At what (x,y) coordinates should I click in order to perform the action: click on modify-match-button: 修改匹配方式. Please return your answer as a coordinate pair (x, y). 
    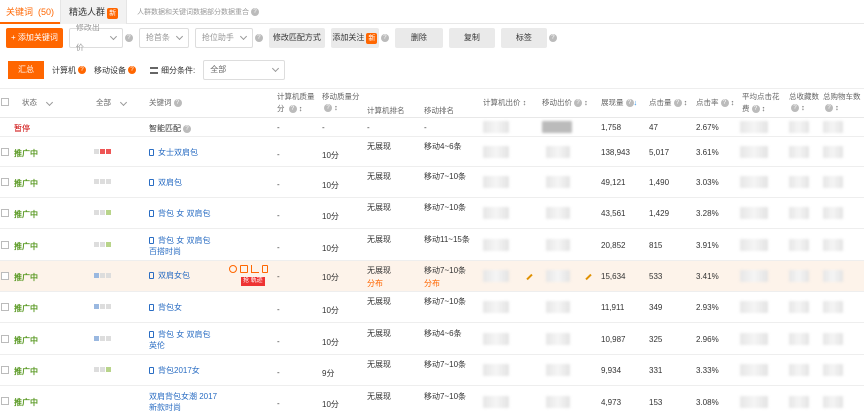
    Looking at the image, I should click on (296, 38).